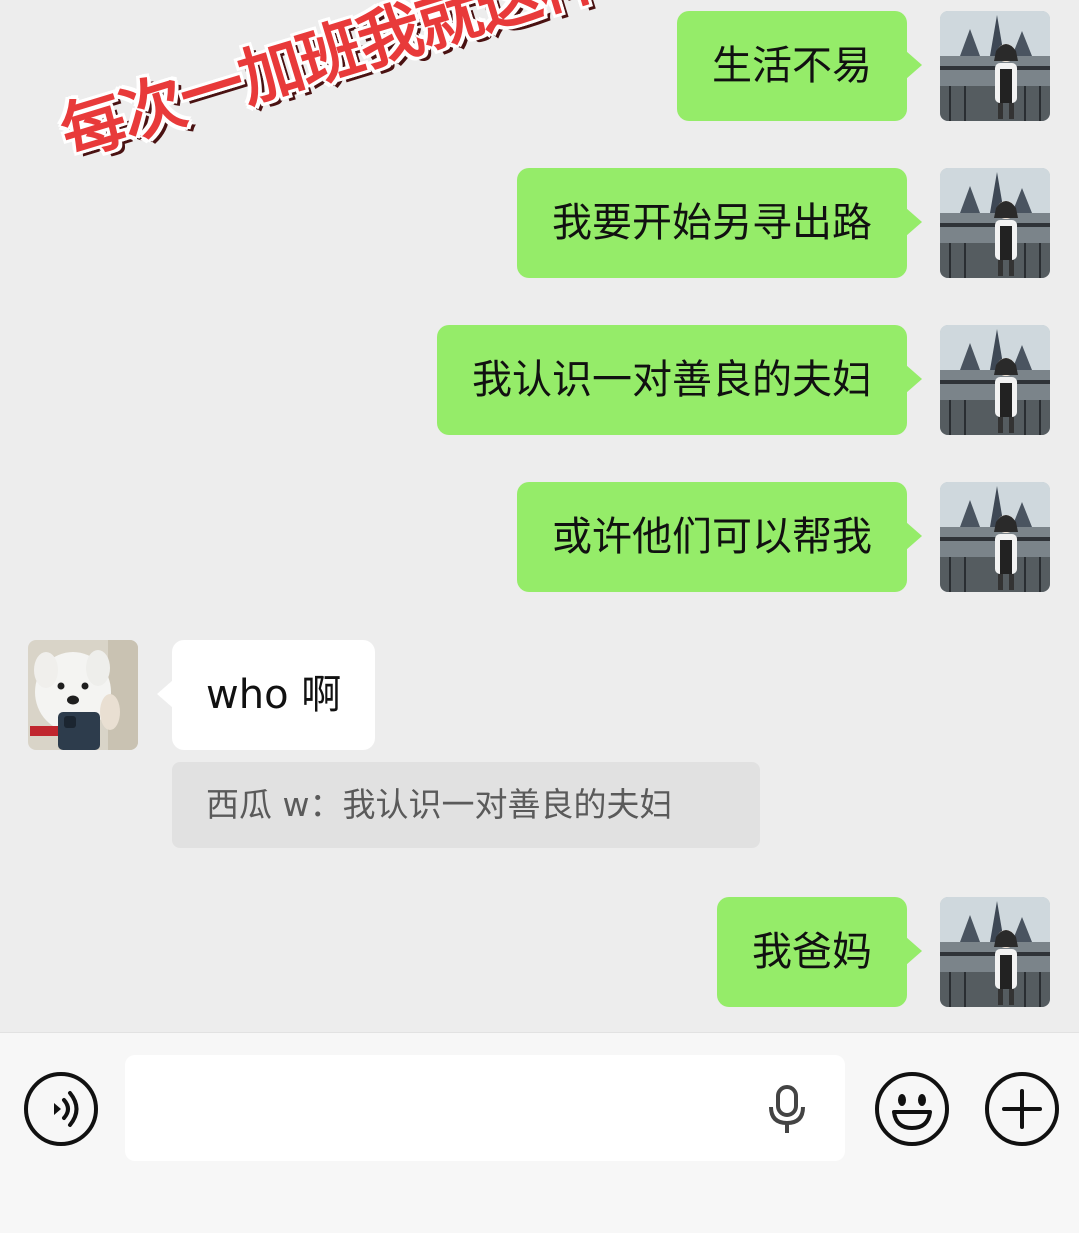 This screenshot has width=1079, height=1233. What do you see at coordinates (787, 1110) in the screenshot?
I see `microphone-icon` at bounding box center [787, 1110].